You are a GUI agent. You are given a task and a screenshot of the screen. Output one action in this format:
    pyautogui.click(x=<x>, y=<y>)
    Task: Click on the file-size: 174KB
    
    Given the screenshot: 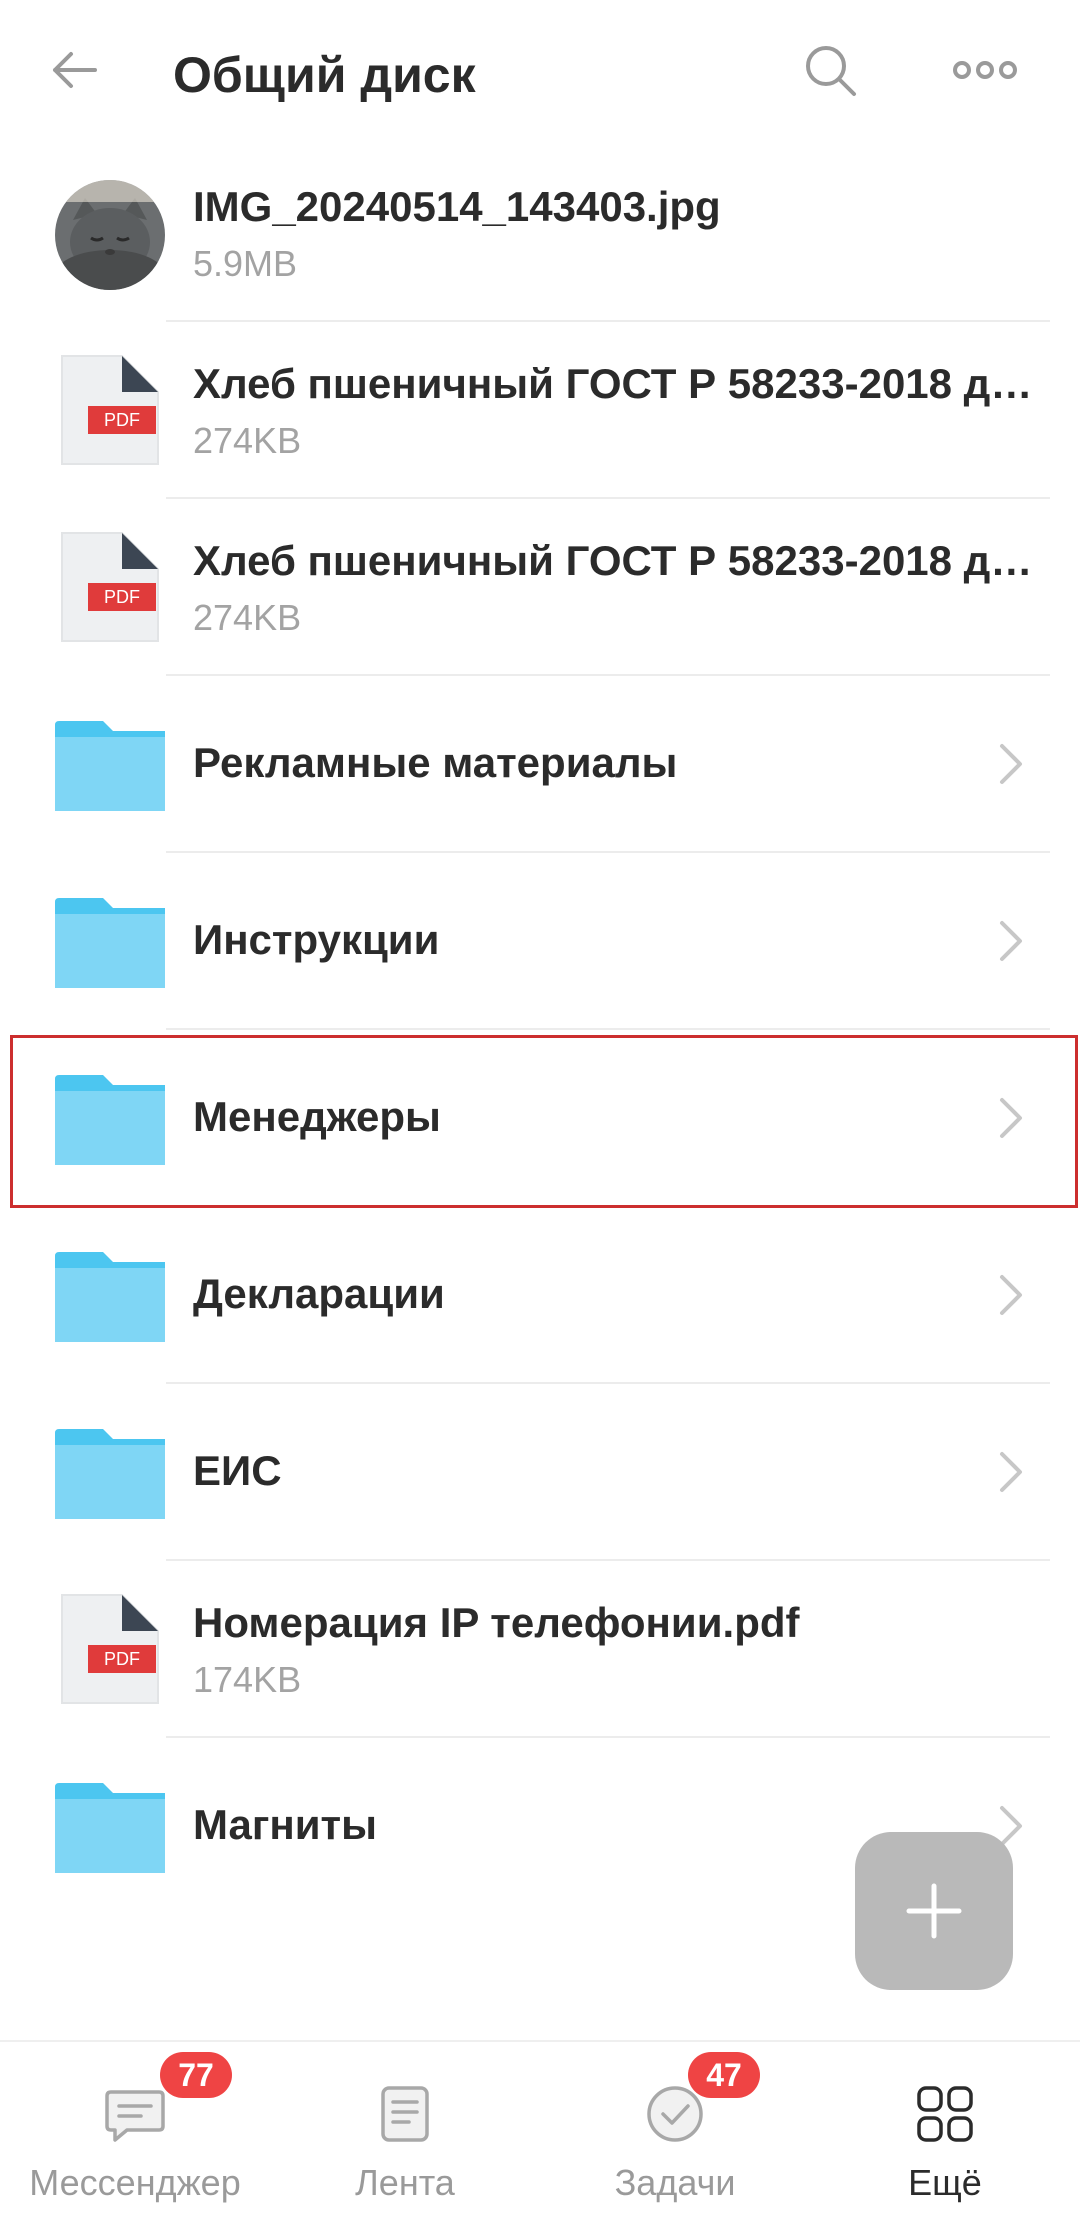 What is the action you would take?
    pyautogui.click(x=247, y=1679)
    